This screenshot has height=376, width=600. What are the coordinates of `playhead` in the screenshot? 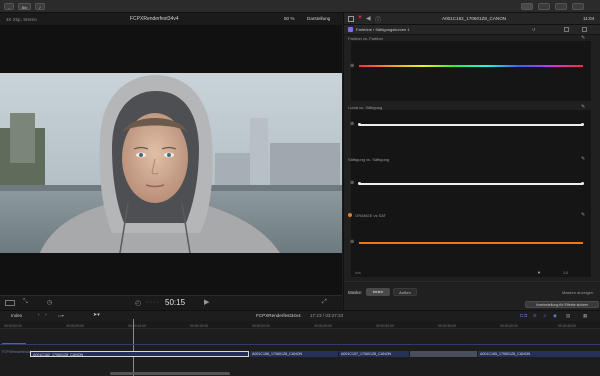 It's located at (133, 347).